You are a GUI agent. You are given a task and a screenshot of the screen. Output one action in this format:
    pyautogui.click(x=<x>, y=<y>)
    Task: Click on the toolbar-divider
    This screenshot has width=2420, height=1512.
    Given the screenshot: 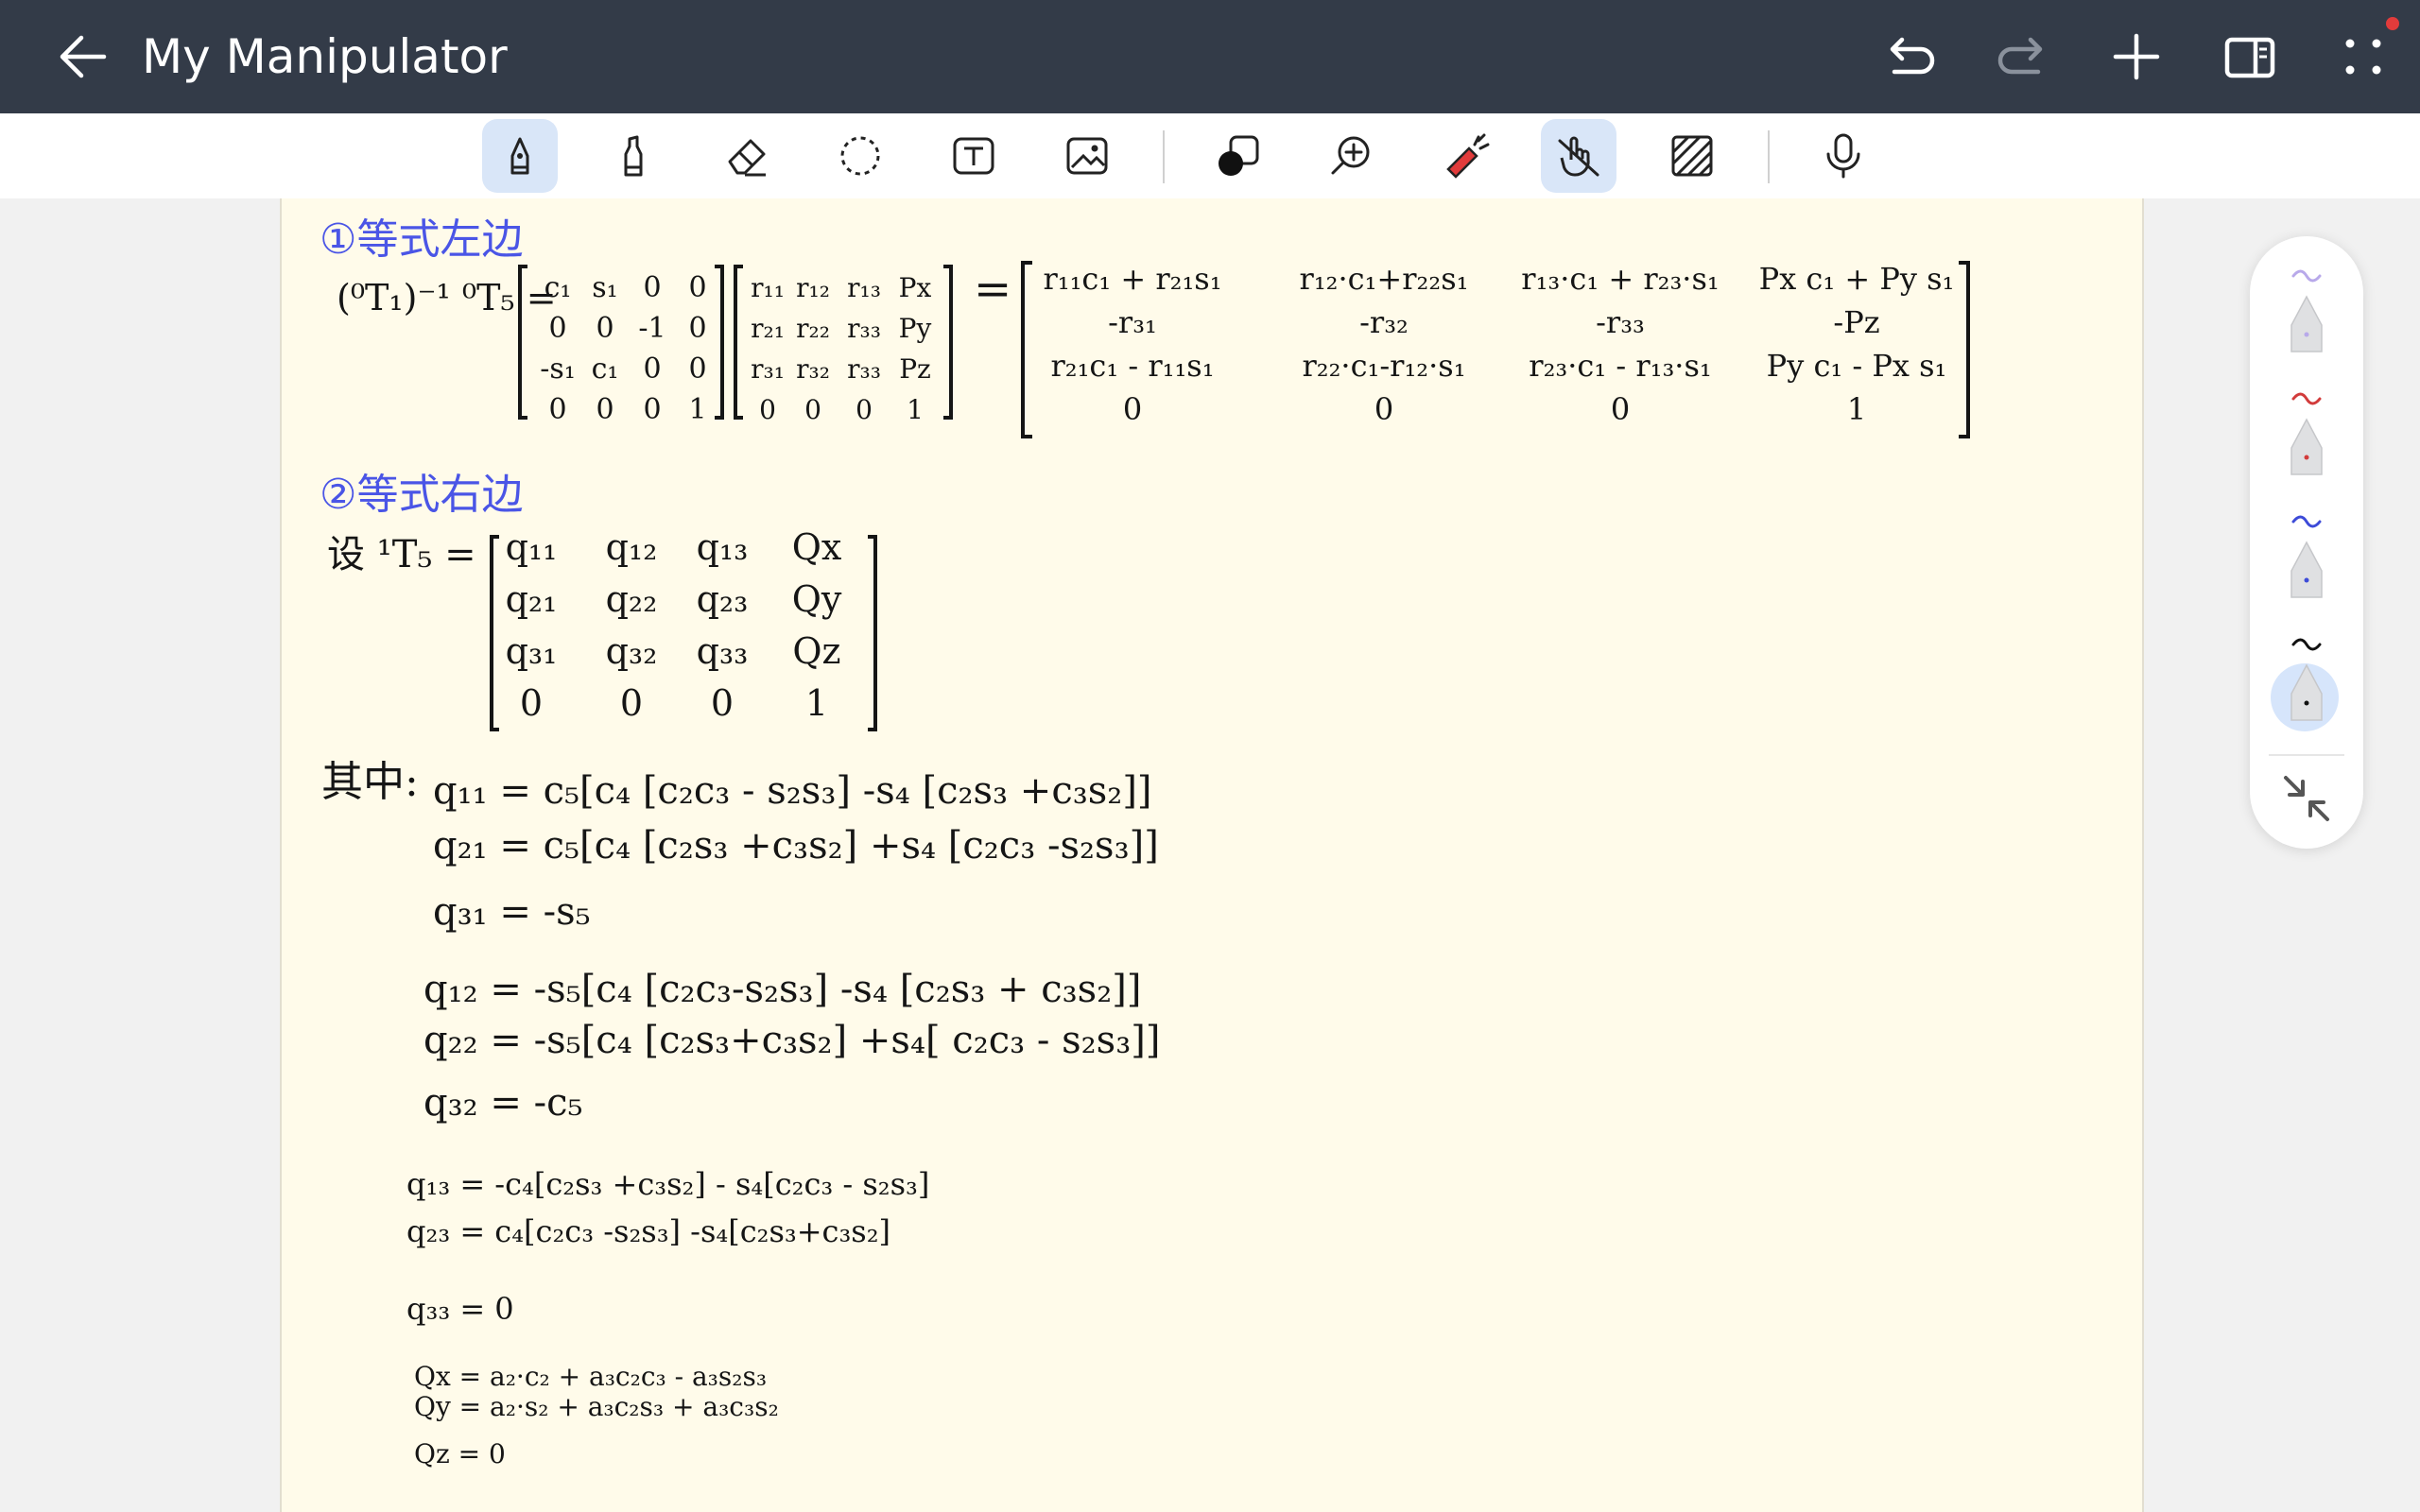 What is the action you would take?
    pyautogui.click(x=1164, y=156)
    